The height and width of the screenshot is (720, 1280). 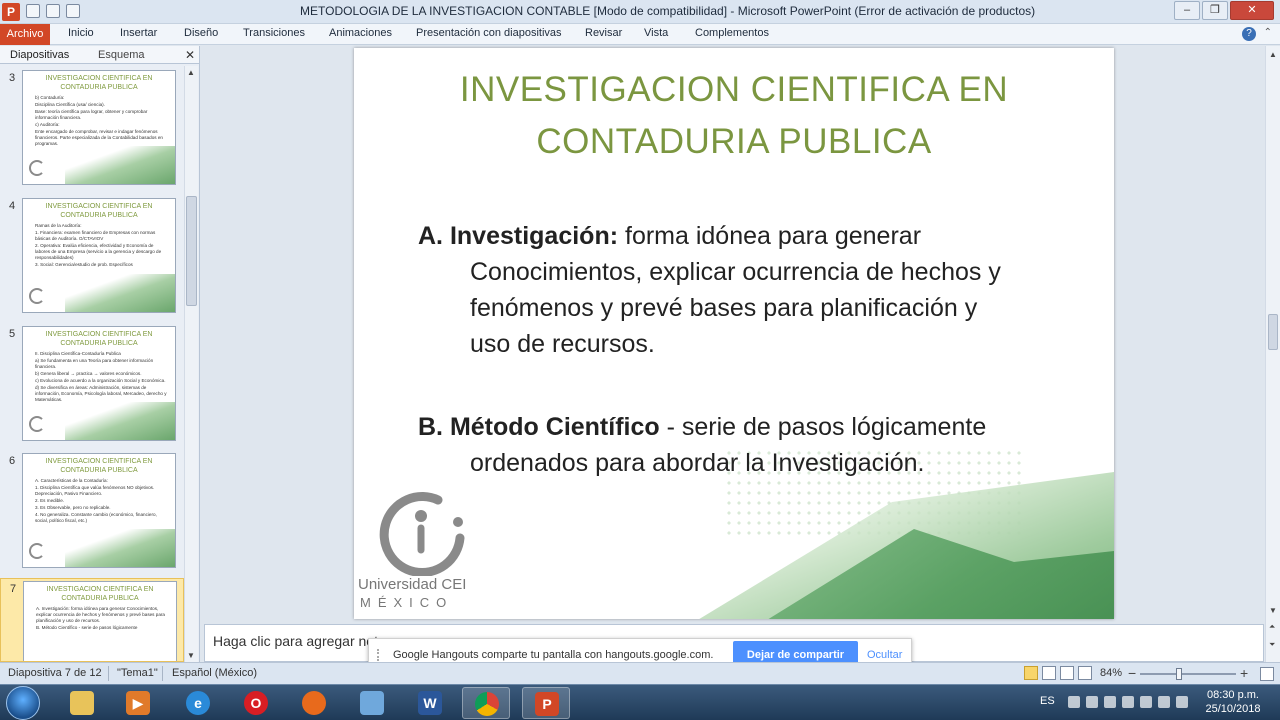 I want to click on close-panel-icon: ✕, so click(x=190, y=55).